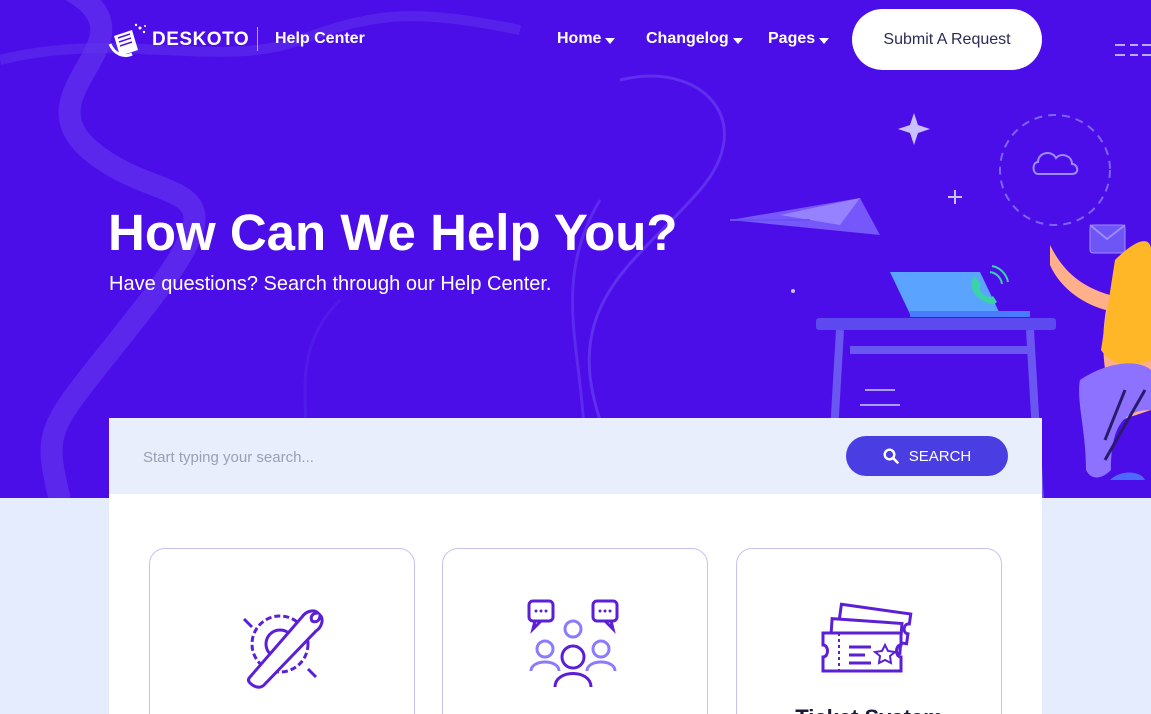  Describe the element at coordinates (443, 457) in the screenshot. I see `search-input` at that location.